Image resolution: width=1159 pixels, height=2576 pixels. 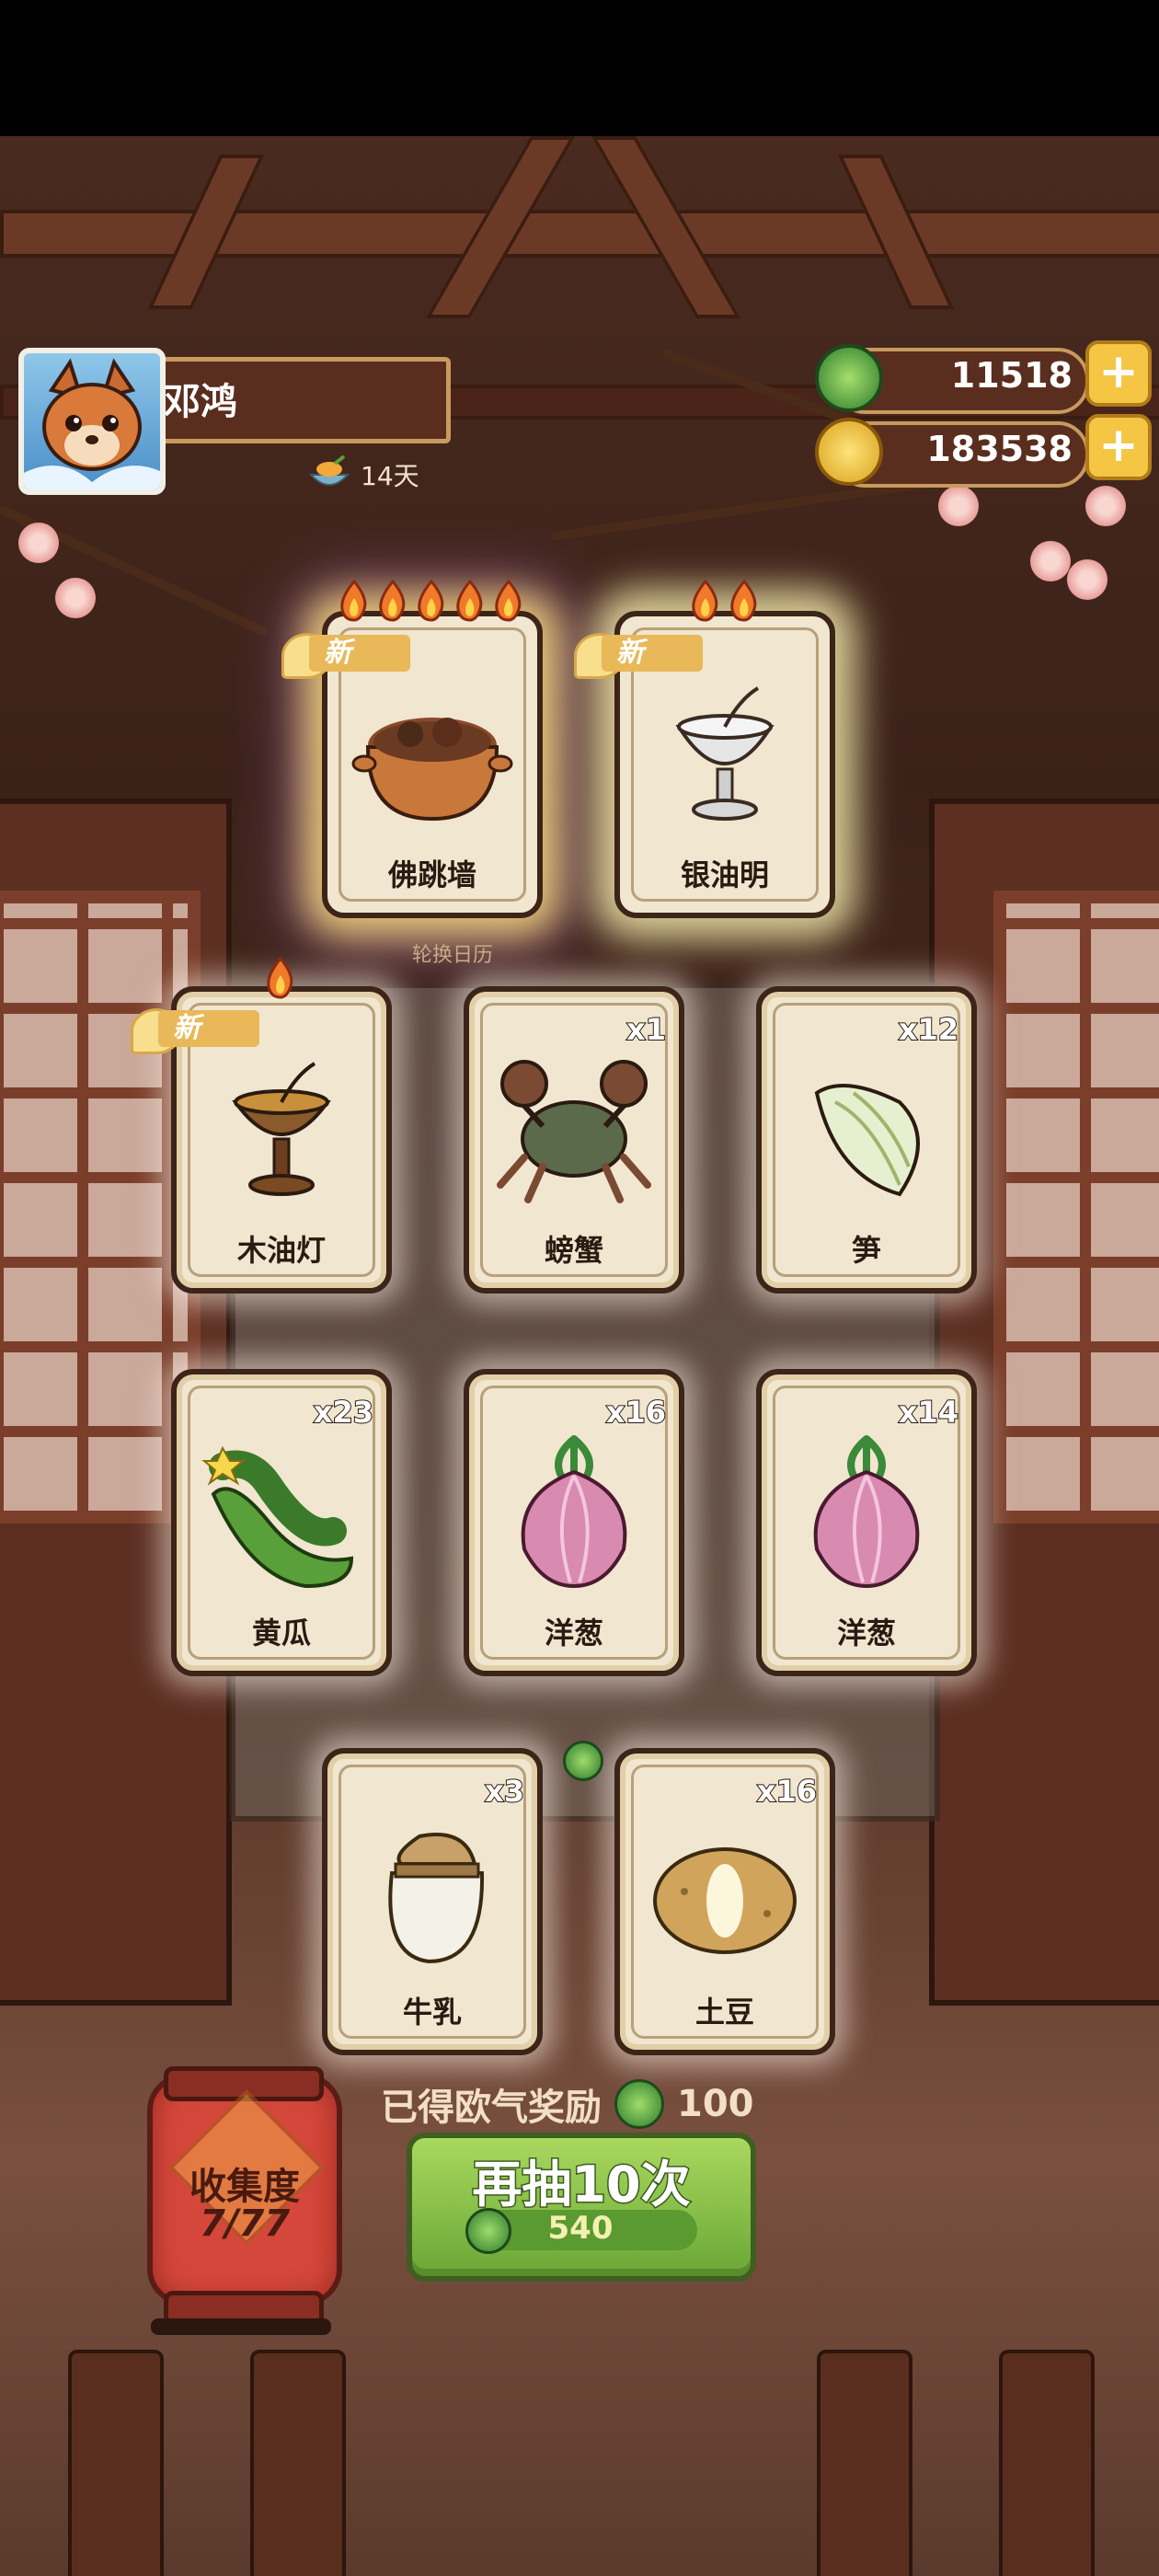 What do you see at coordinates (281, 1633) in the screenshot?
I see `card-name: 黄瓜` at bounding box center [281, 1633].